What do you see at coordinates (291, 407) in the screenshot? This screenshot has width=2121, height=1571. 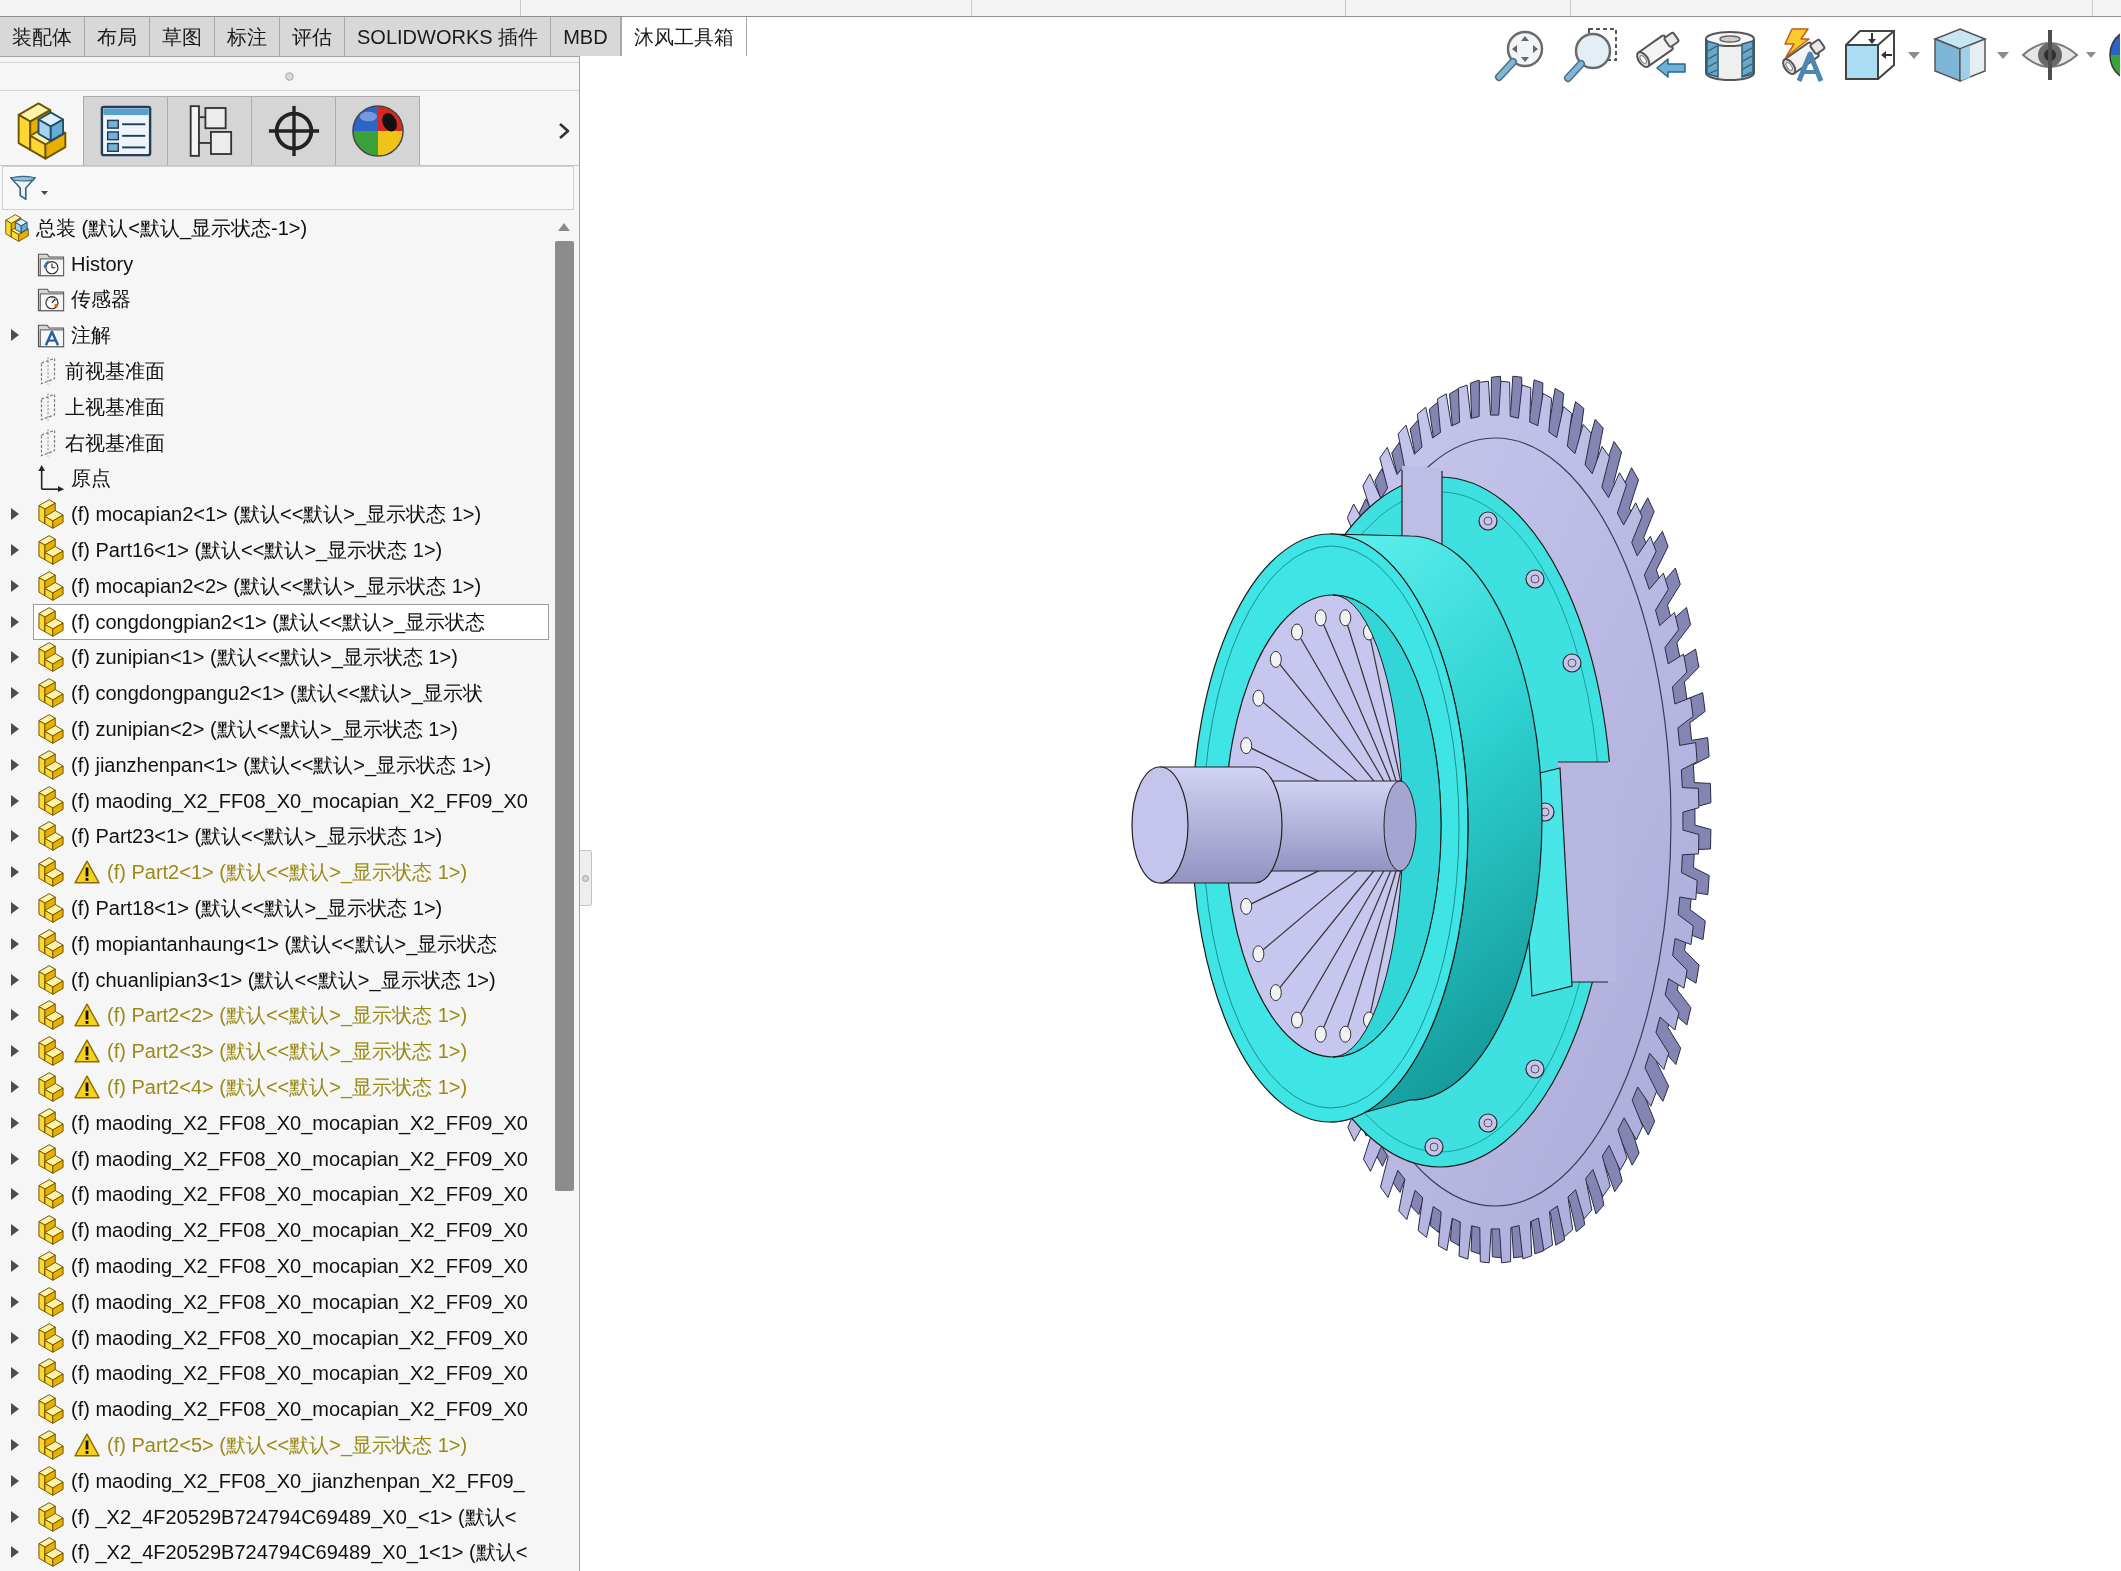 I see `tree-item: 上视基准面` at bounding box center [291, 407].